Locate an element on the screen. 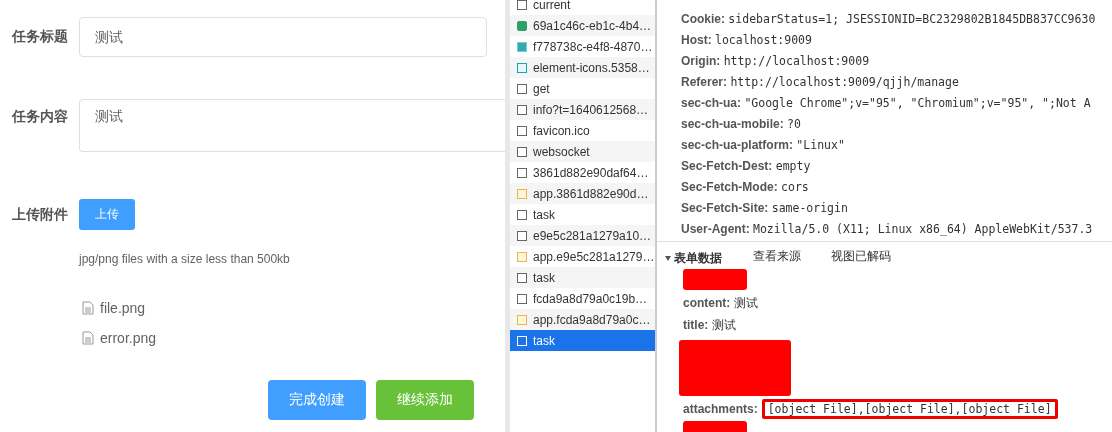 This screenshot has height=432, width=1112. header-line: Host: localhost:9009 is located at coordinates (747, 40).